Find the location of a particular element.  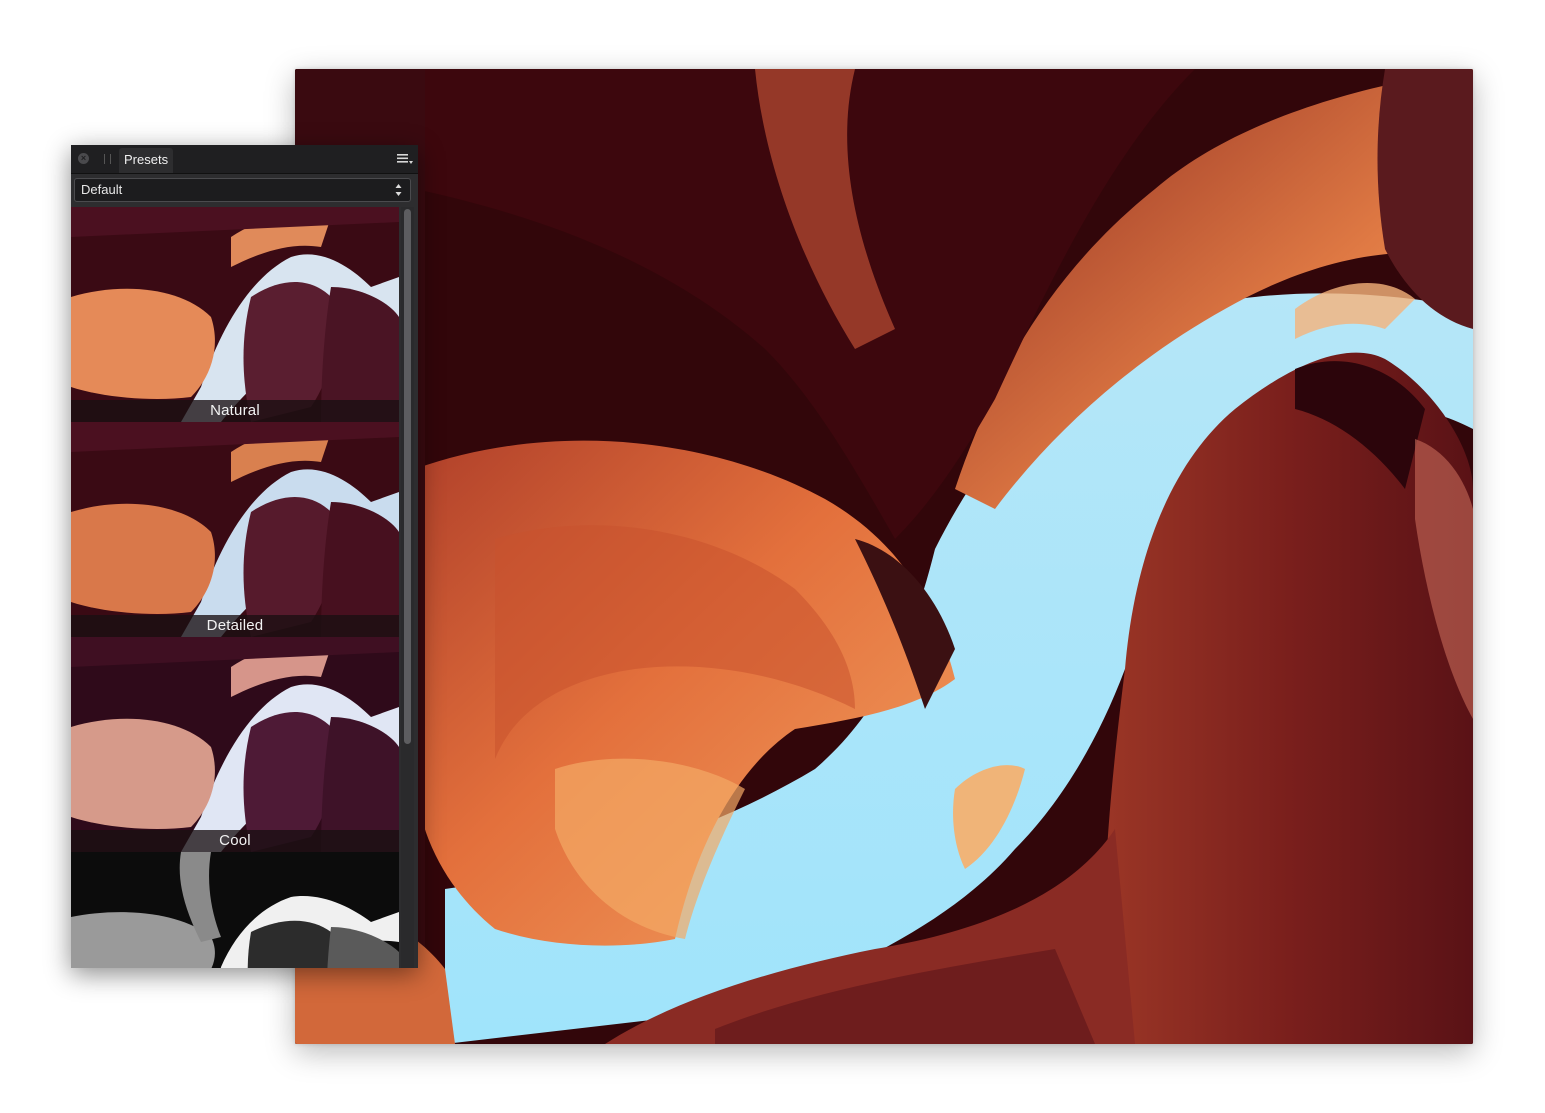

preset-group-select: Default is located at coordinates (242, 190).